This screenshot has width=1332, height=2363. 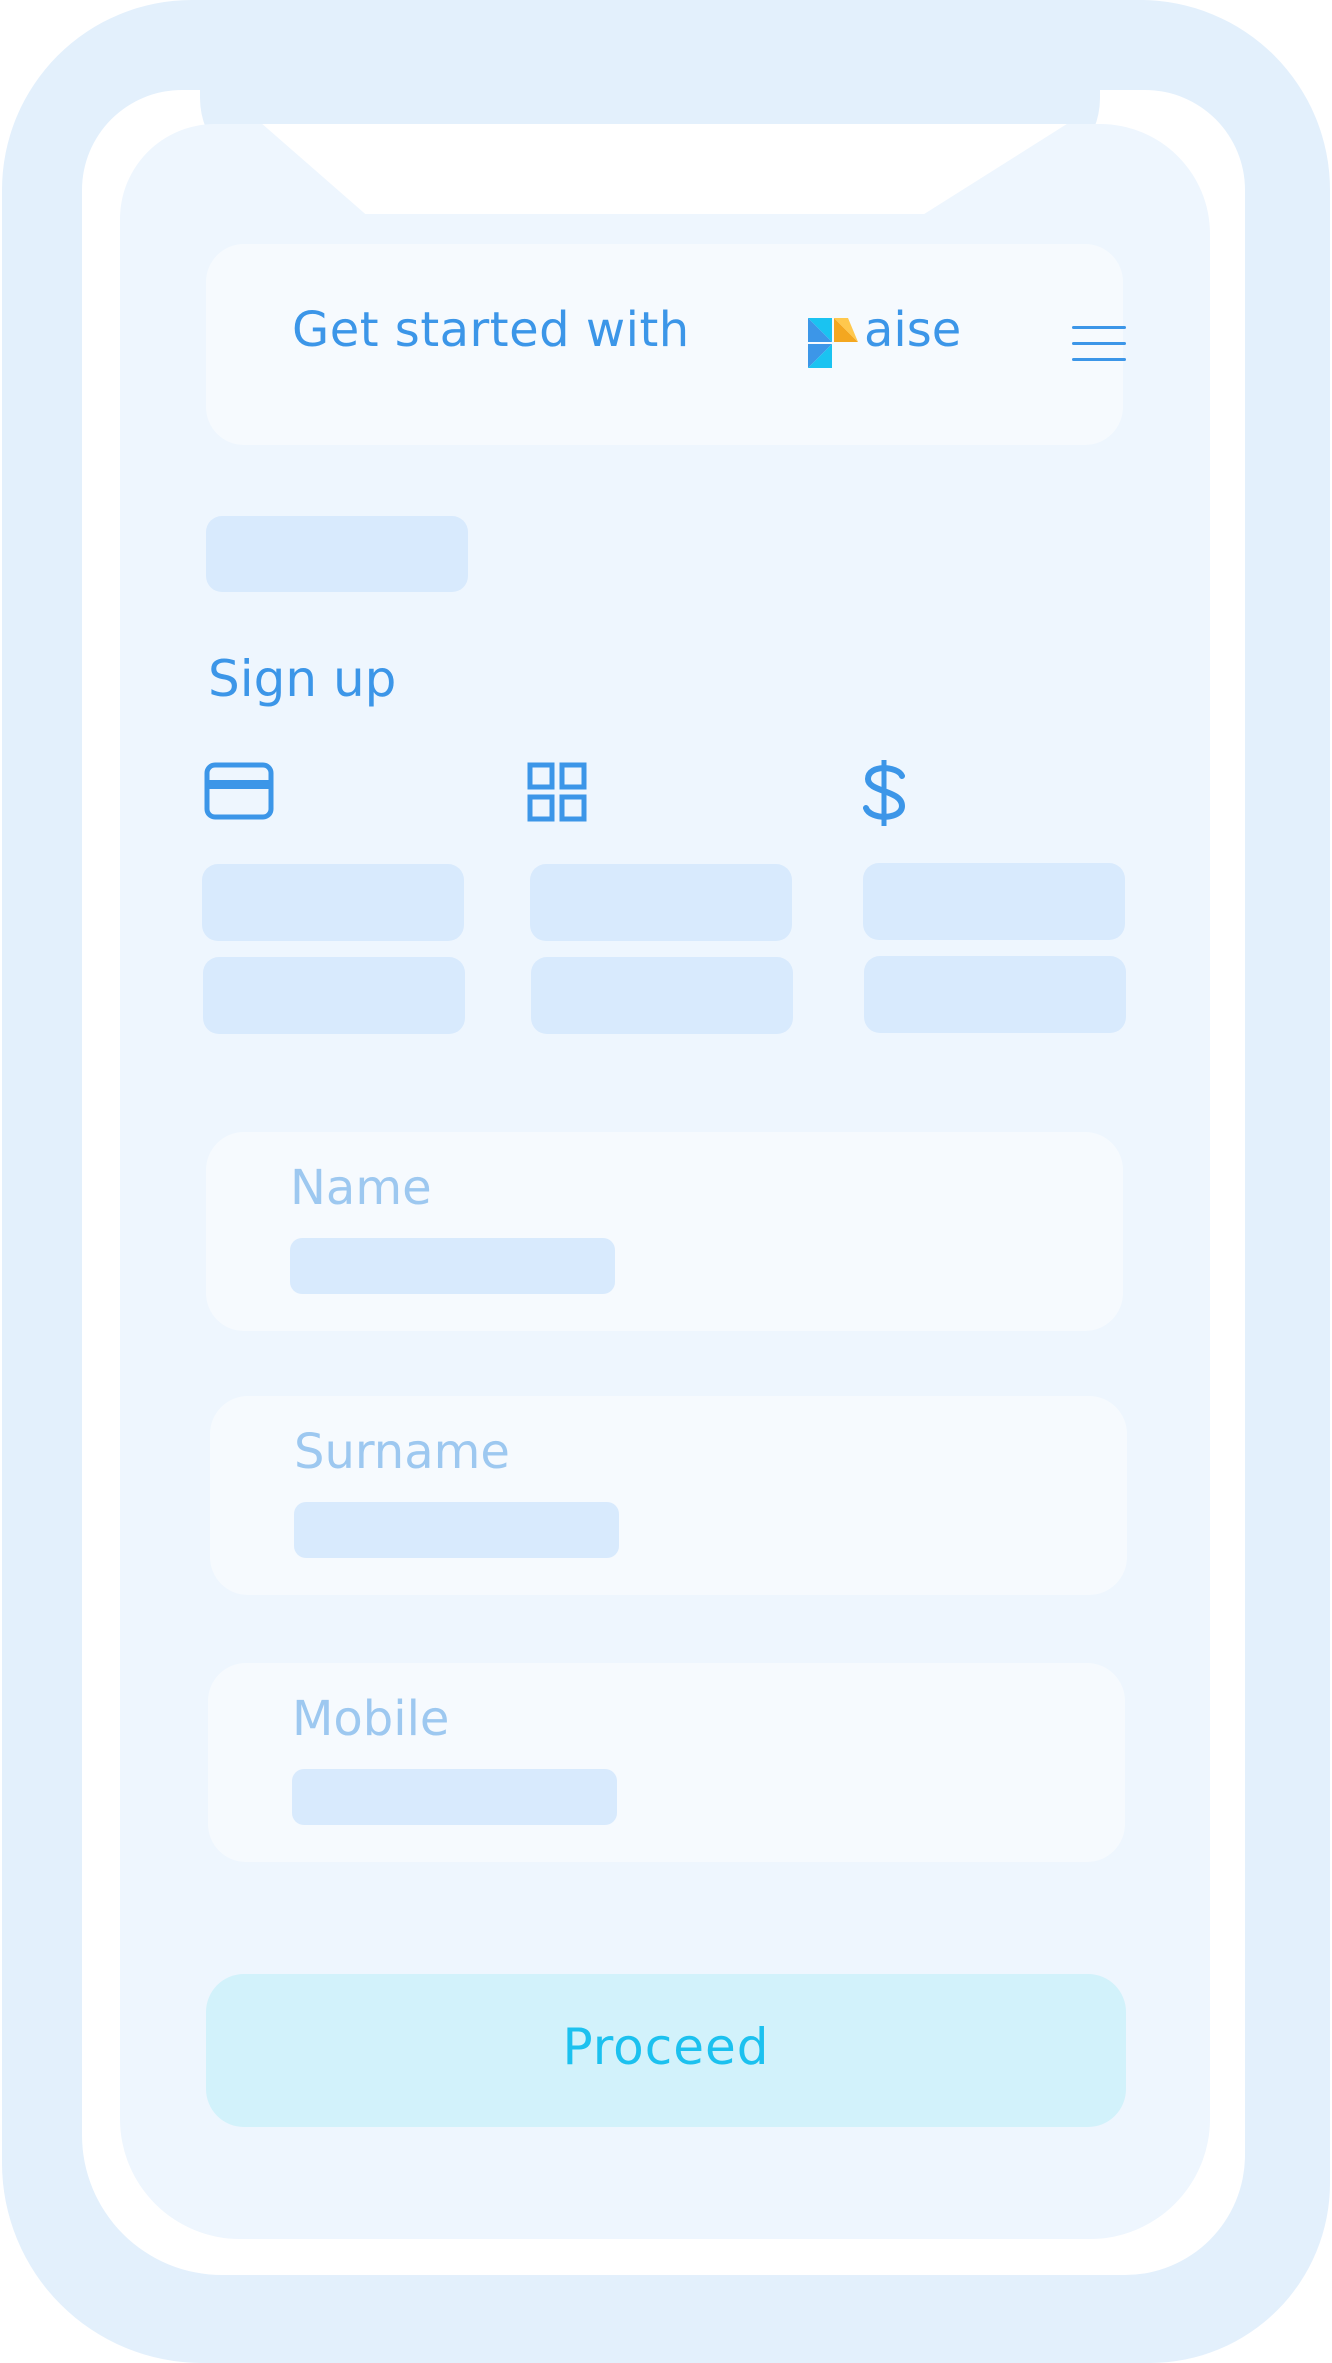 What do you see at coordinates (665, 169) in the screenshot?
I see `screen-notch` at bounding box center [665, 169].